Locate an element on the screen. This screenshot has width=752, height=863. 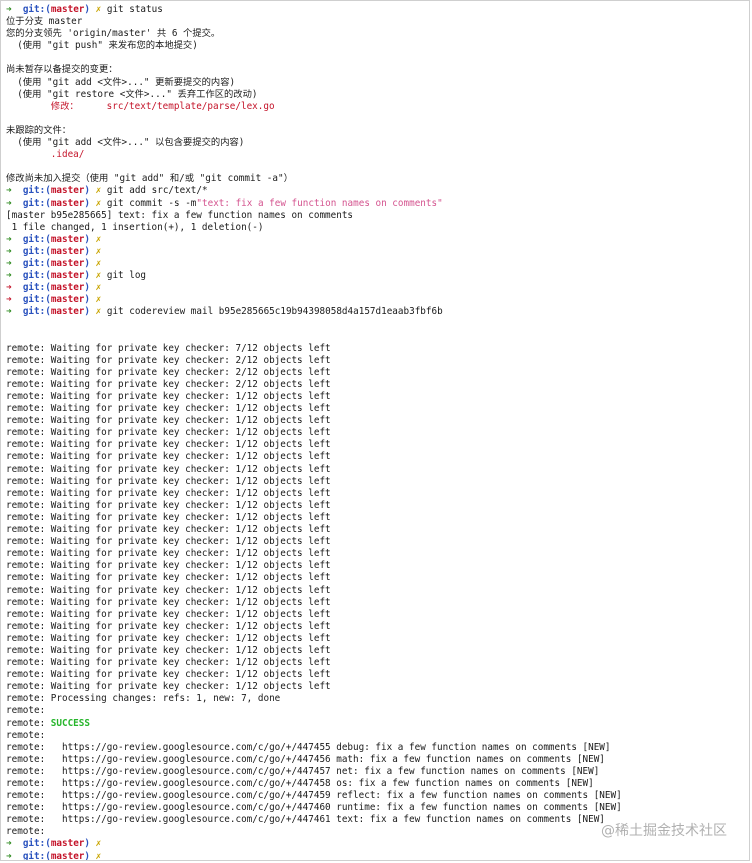
file-path-text: 修改： src/text/template/parse/lex.go is located at coordinates (140, 106).